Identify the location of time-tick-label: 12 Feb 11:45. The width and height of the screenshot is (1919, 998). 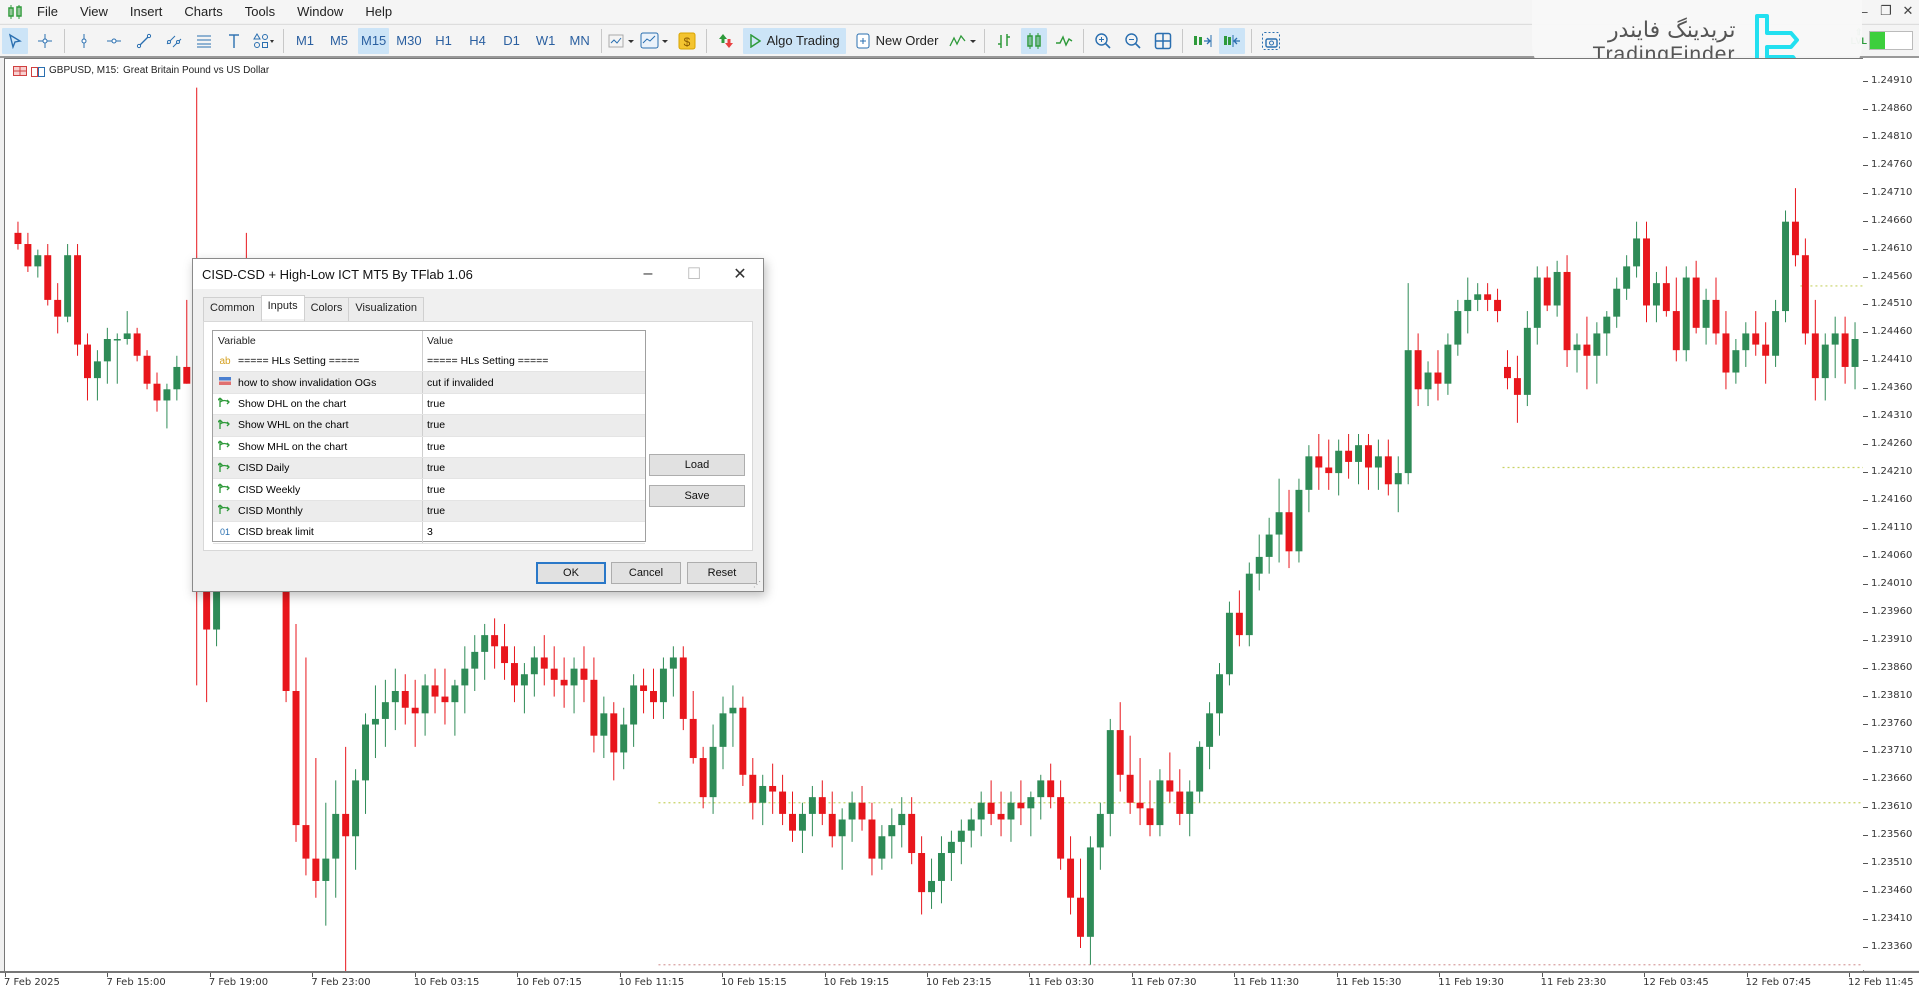
(1881, 982).